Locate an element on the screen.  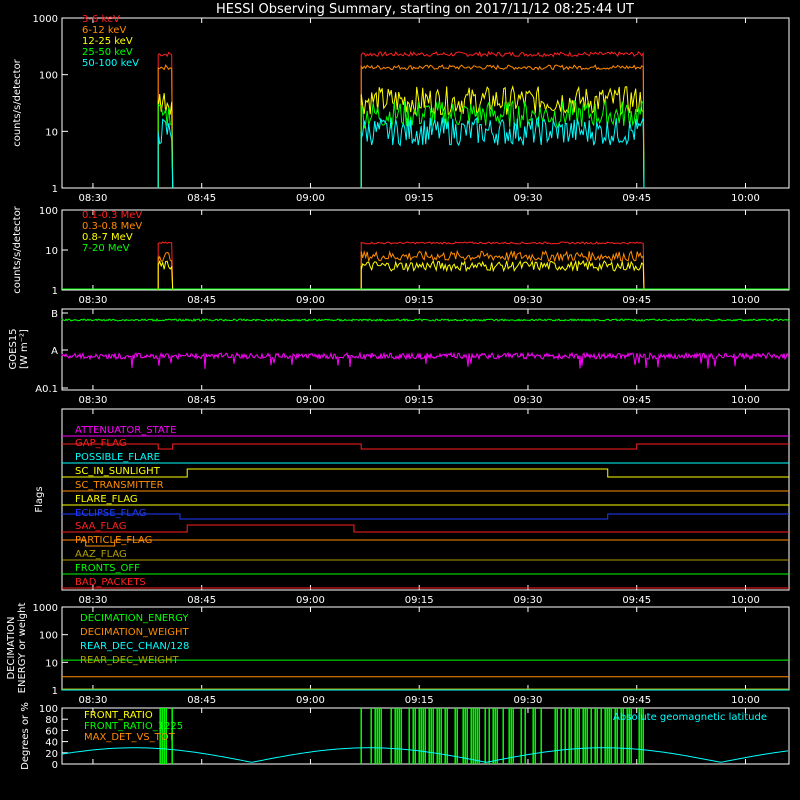
legend-entry: REAR_DEC_WEIGHT is located at coordinates (129, 660).